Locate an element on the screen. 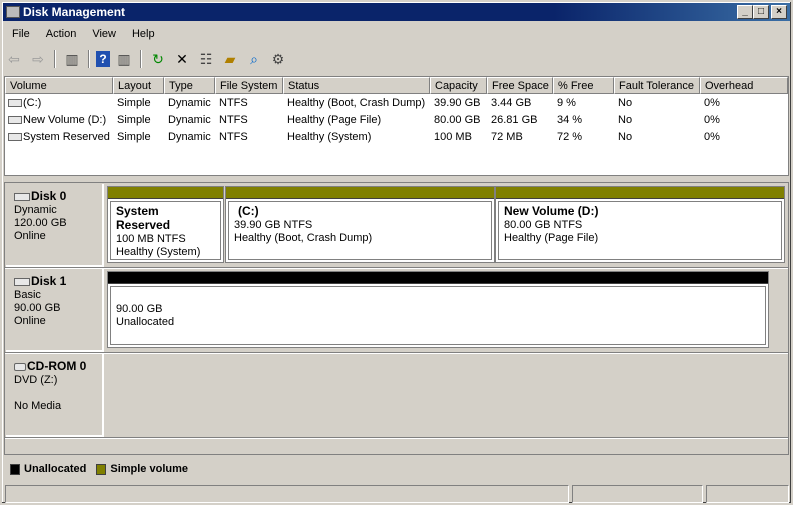  column-header-capacity: Capacity is located at coordinates (458, 85).